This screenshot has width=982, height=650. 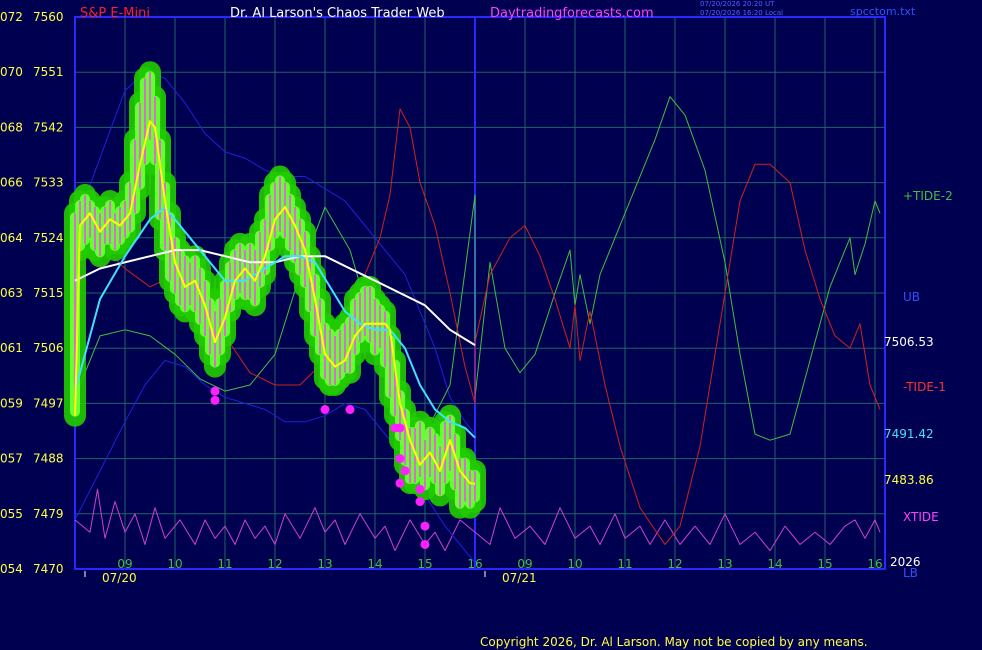 I want to click on y-tick-left: 059, so click(x=11, y=403).